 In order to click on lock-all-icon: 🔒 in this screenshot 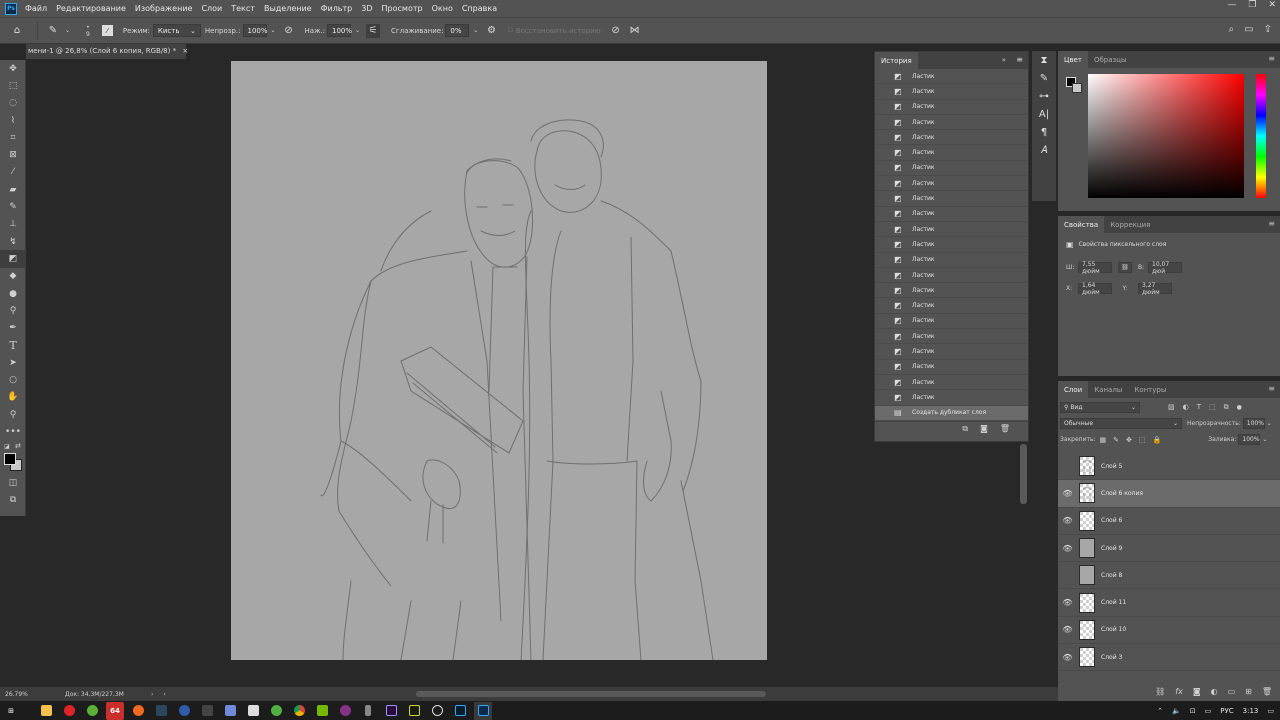, I will do `click(1157, 440)`.